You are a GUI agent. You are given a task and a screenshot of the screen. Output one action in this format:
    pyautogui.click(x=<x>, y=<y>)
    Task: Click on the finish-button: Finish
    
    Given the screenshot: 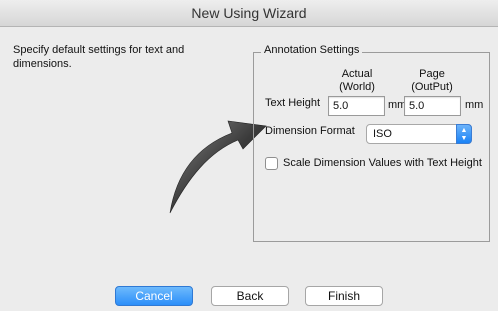 What is the action you would take?
    pyautogui.click(x=344, y=296)
    